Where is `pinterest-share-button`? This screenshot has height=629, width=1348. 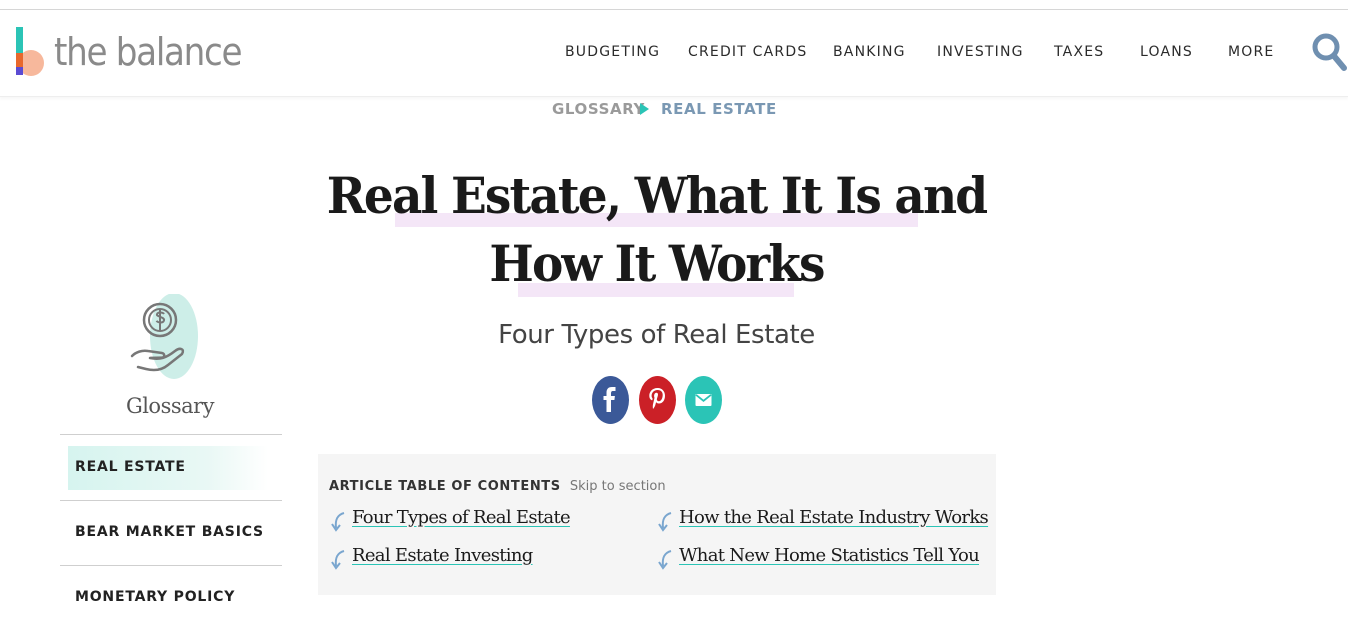 pinterest-share-button is located at coordinates (657, 400).